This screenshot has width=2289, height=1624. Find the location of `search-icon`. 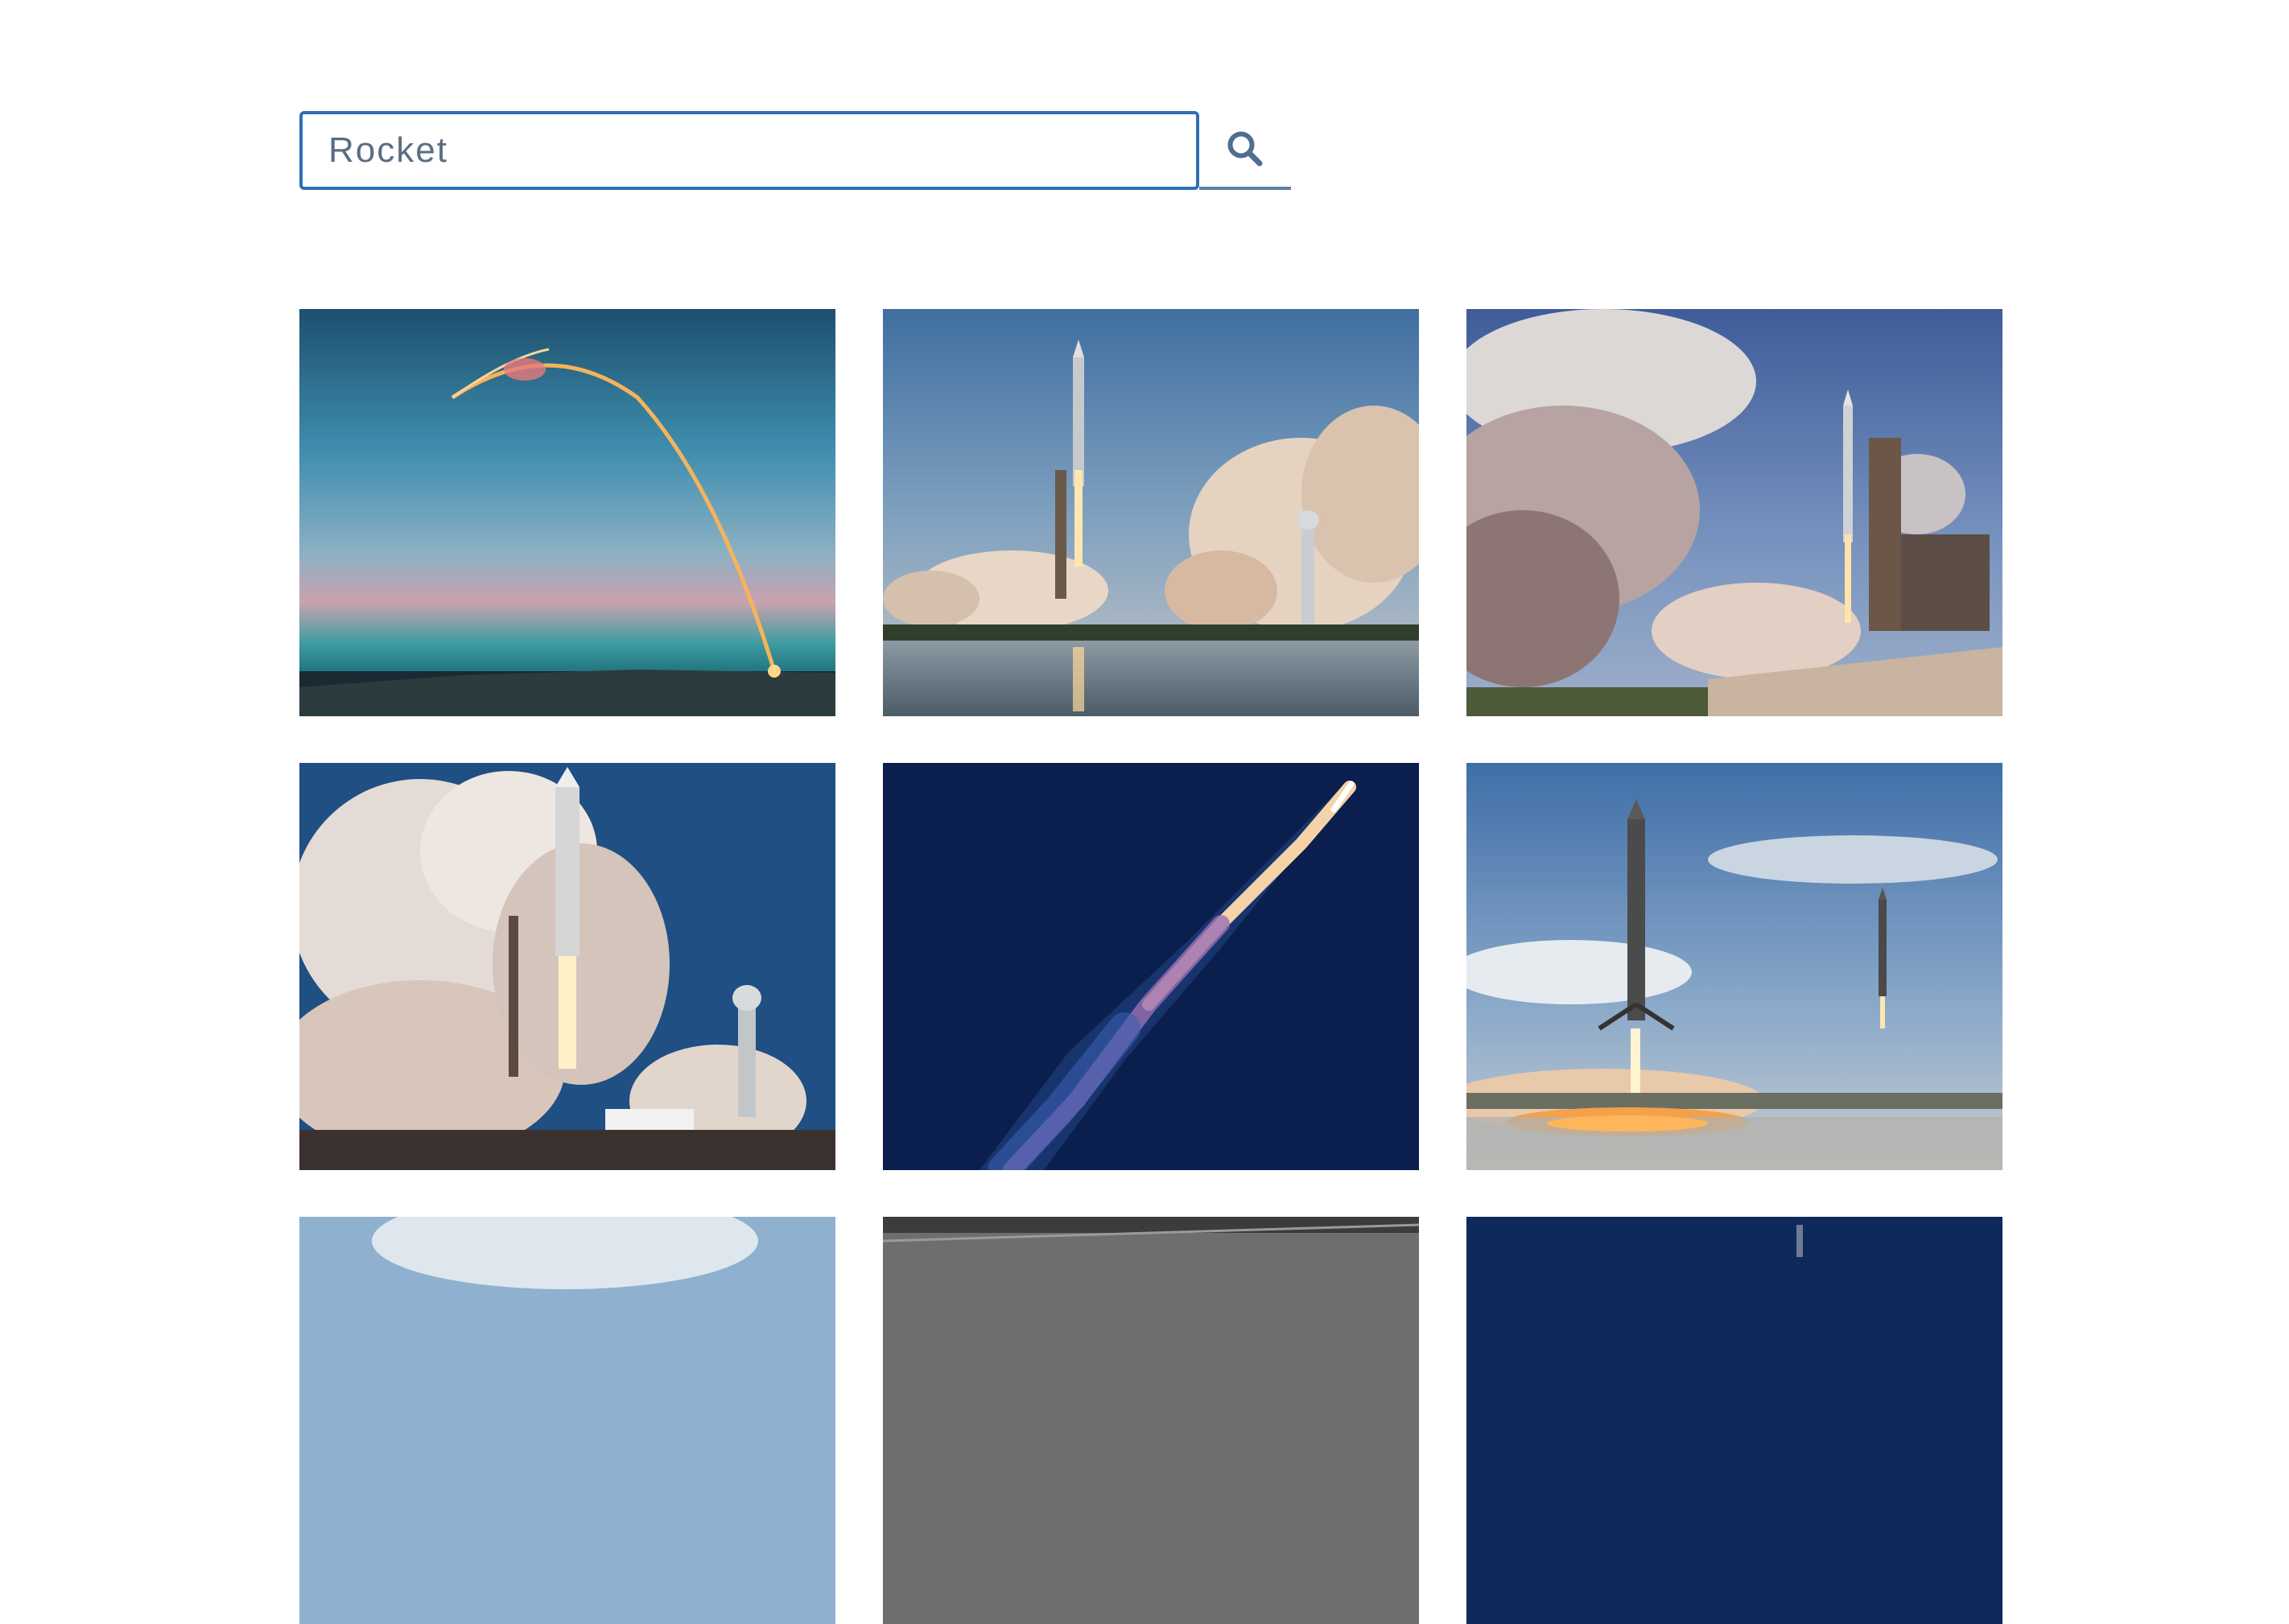

search-icon is located at coordinates (1245, 149).